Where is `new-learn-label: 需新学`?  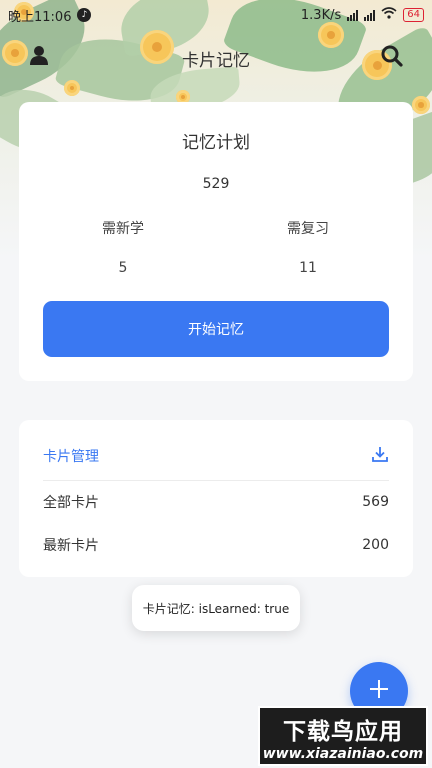
new-learn-label: 需新学 is located at coordinates (123, 229).